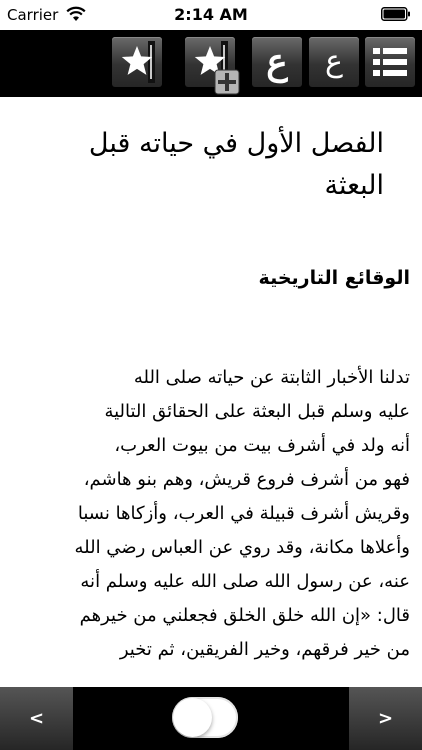 The height and width of the screenshot is (750, 422). I want to click on chapter-title: الفصل الأول في حياته قبل البعثة, so click(236, 164).